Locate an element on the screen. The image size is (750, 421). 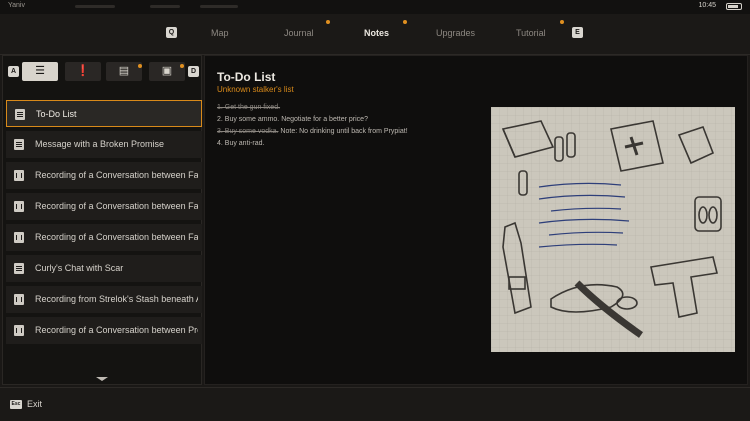
user-name: Yaniv is located at coordinates (16, 5).